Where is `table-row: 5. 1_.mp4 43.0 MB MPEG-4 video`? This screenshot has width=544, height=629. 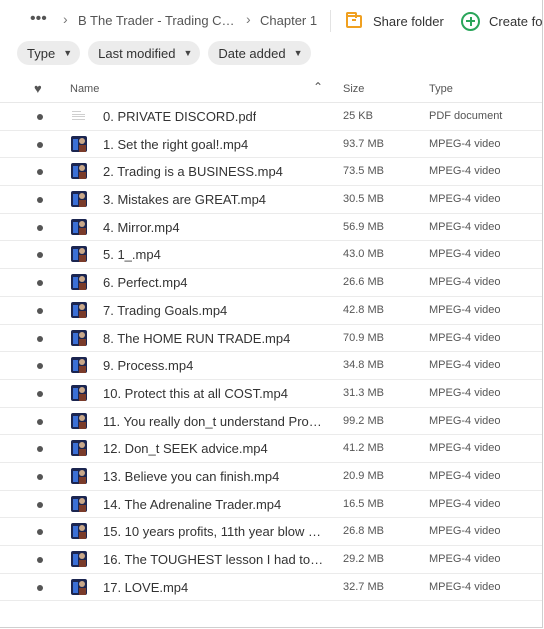 table-row: 5. 1_.mp4 43.0 MB MPEG-4 video is located at coordinates (271, 255).